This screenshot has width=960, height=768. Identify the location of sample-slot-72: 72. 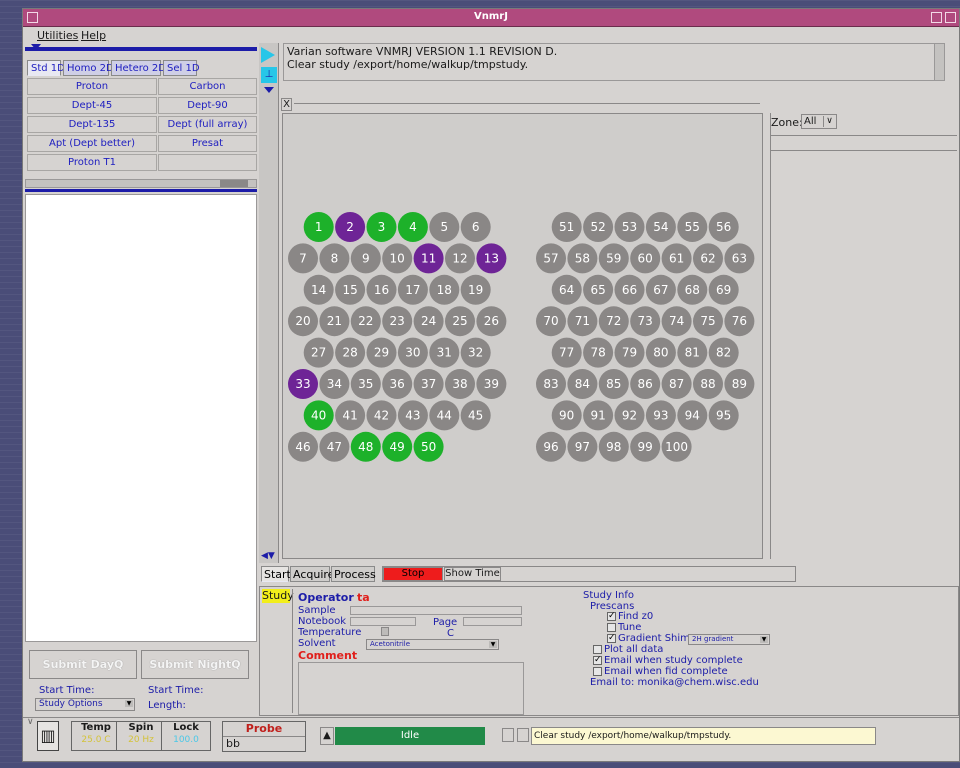
(613, 321).